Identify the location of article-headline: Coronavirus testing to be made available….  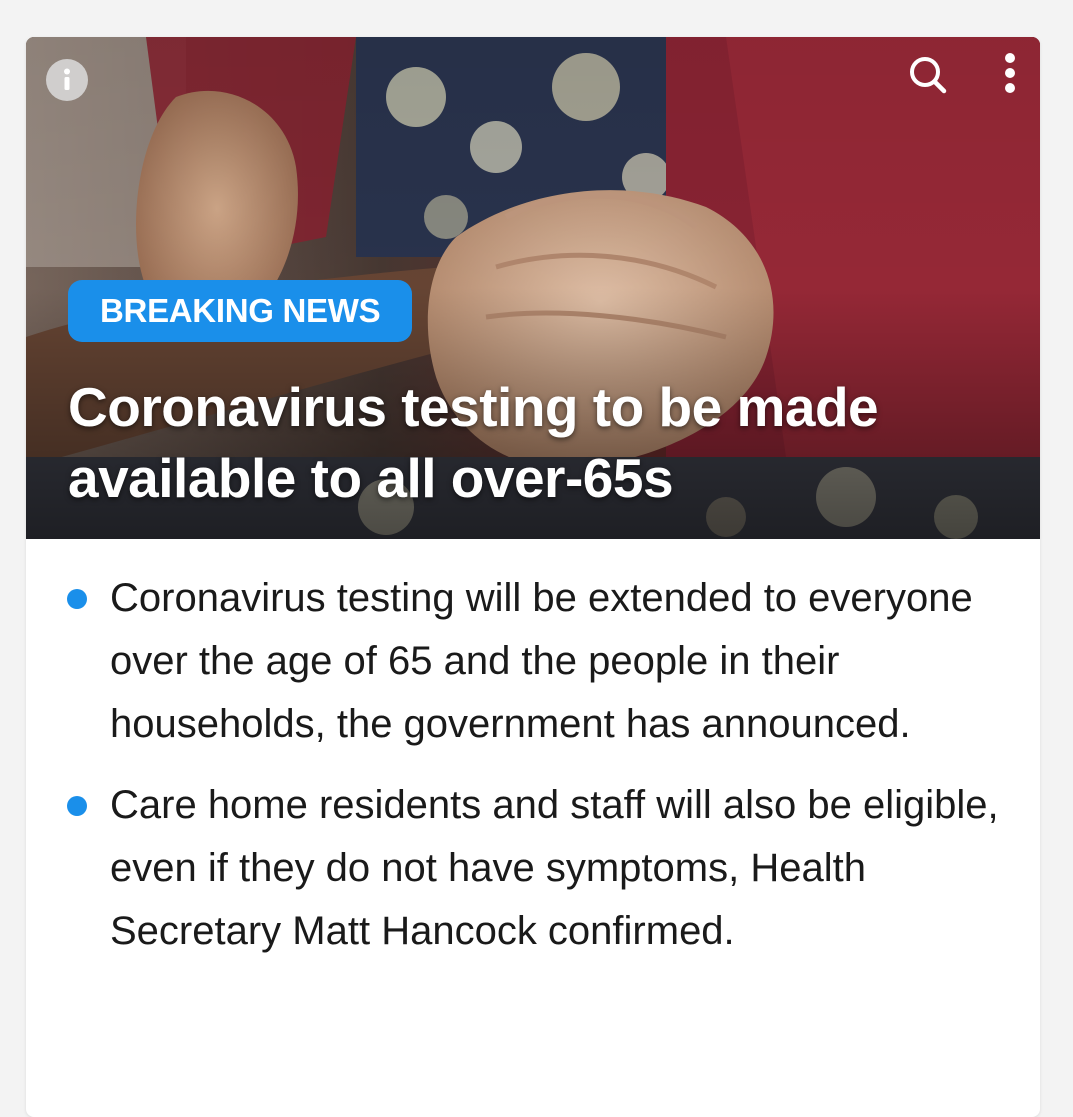
(548, 443).